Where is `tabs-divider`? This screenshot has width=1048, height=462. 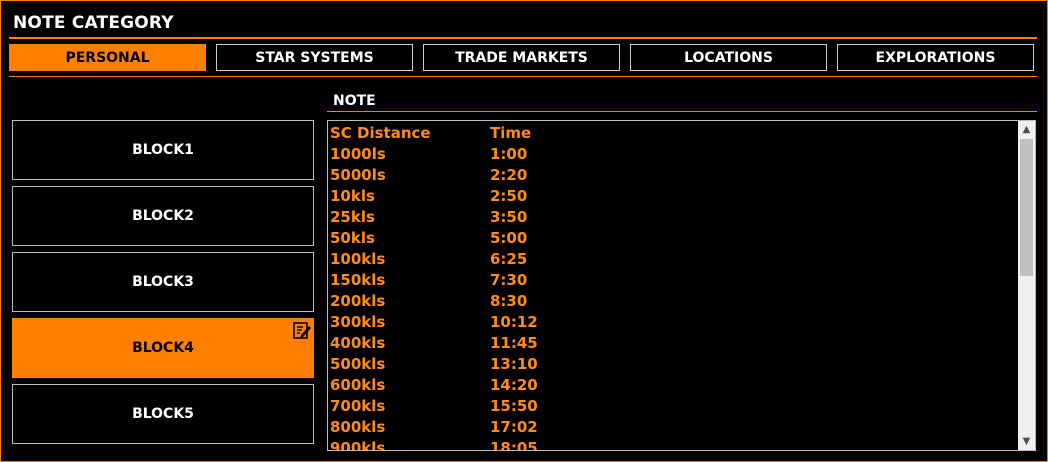 tabs-divider is located at coordinates (523, 76).